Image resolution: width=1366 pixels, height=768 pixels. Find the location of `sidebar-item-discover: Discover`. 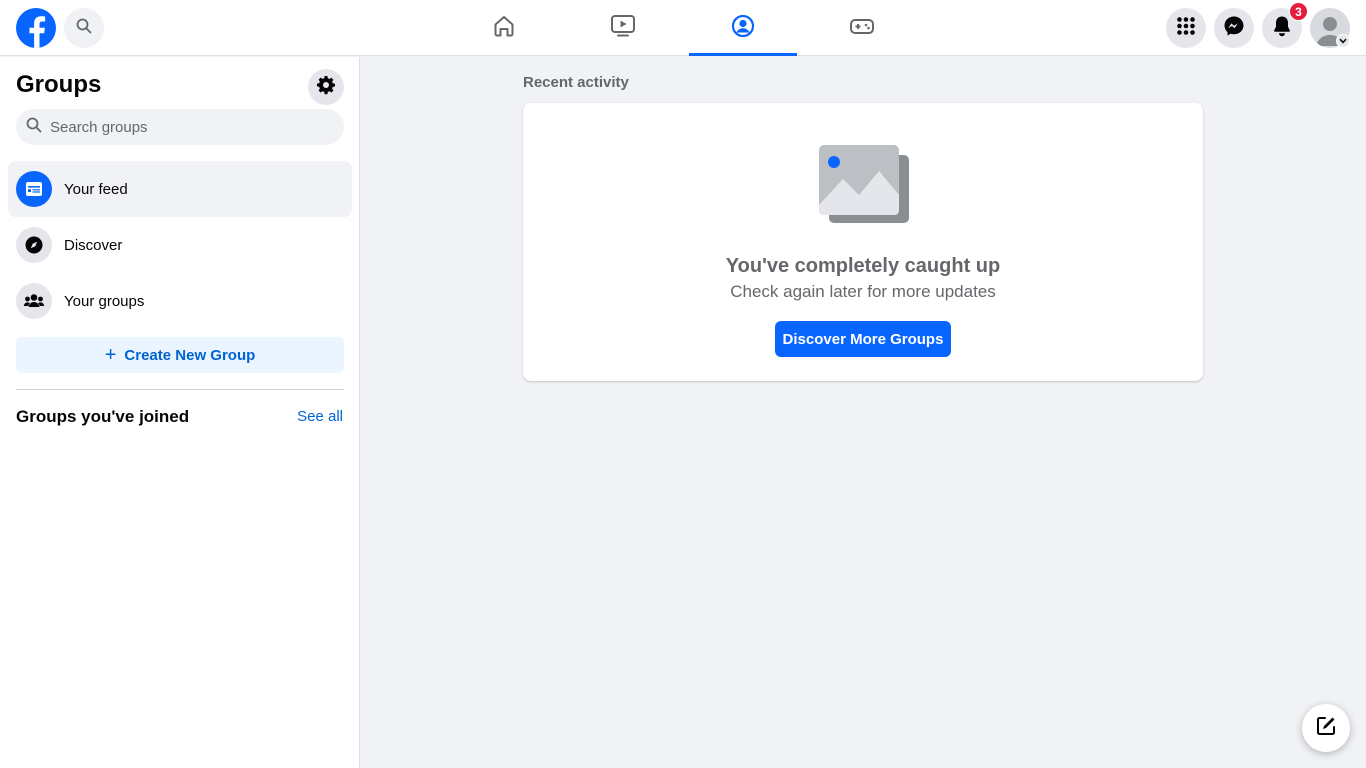

sidebar-item-discover: Discover is located at coordinates (180, 245).